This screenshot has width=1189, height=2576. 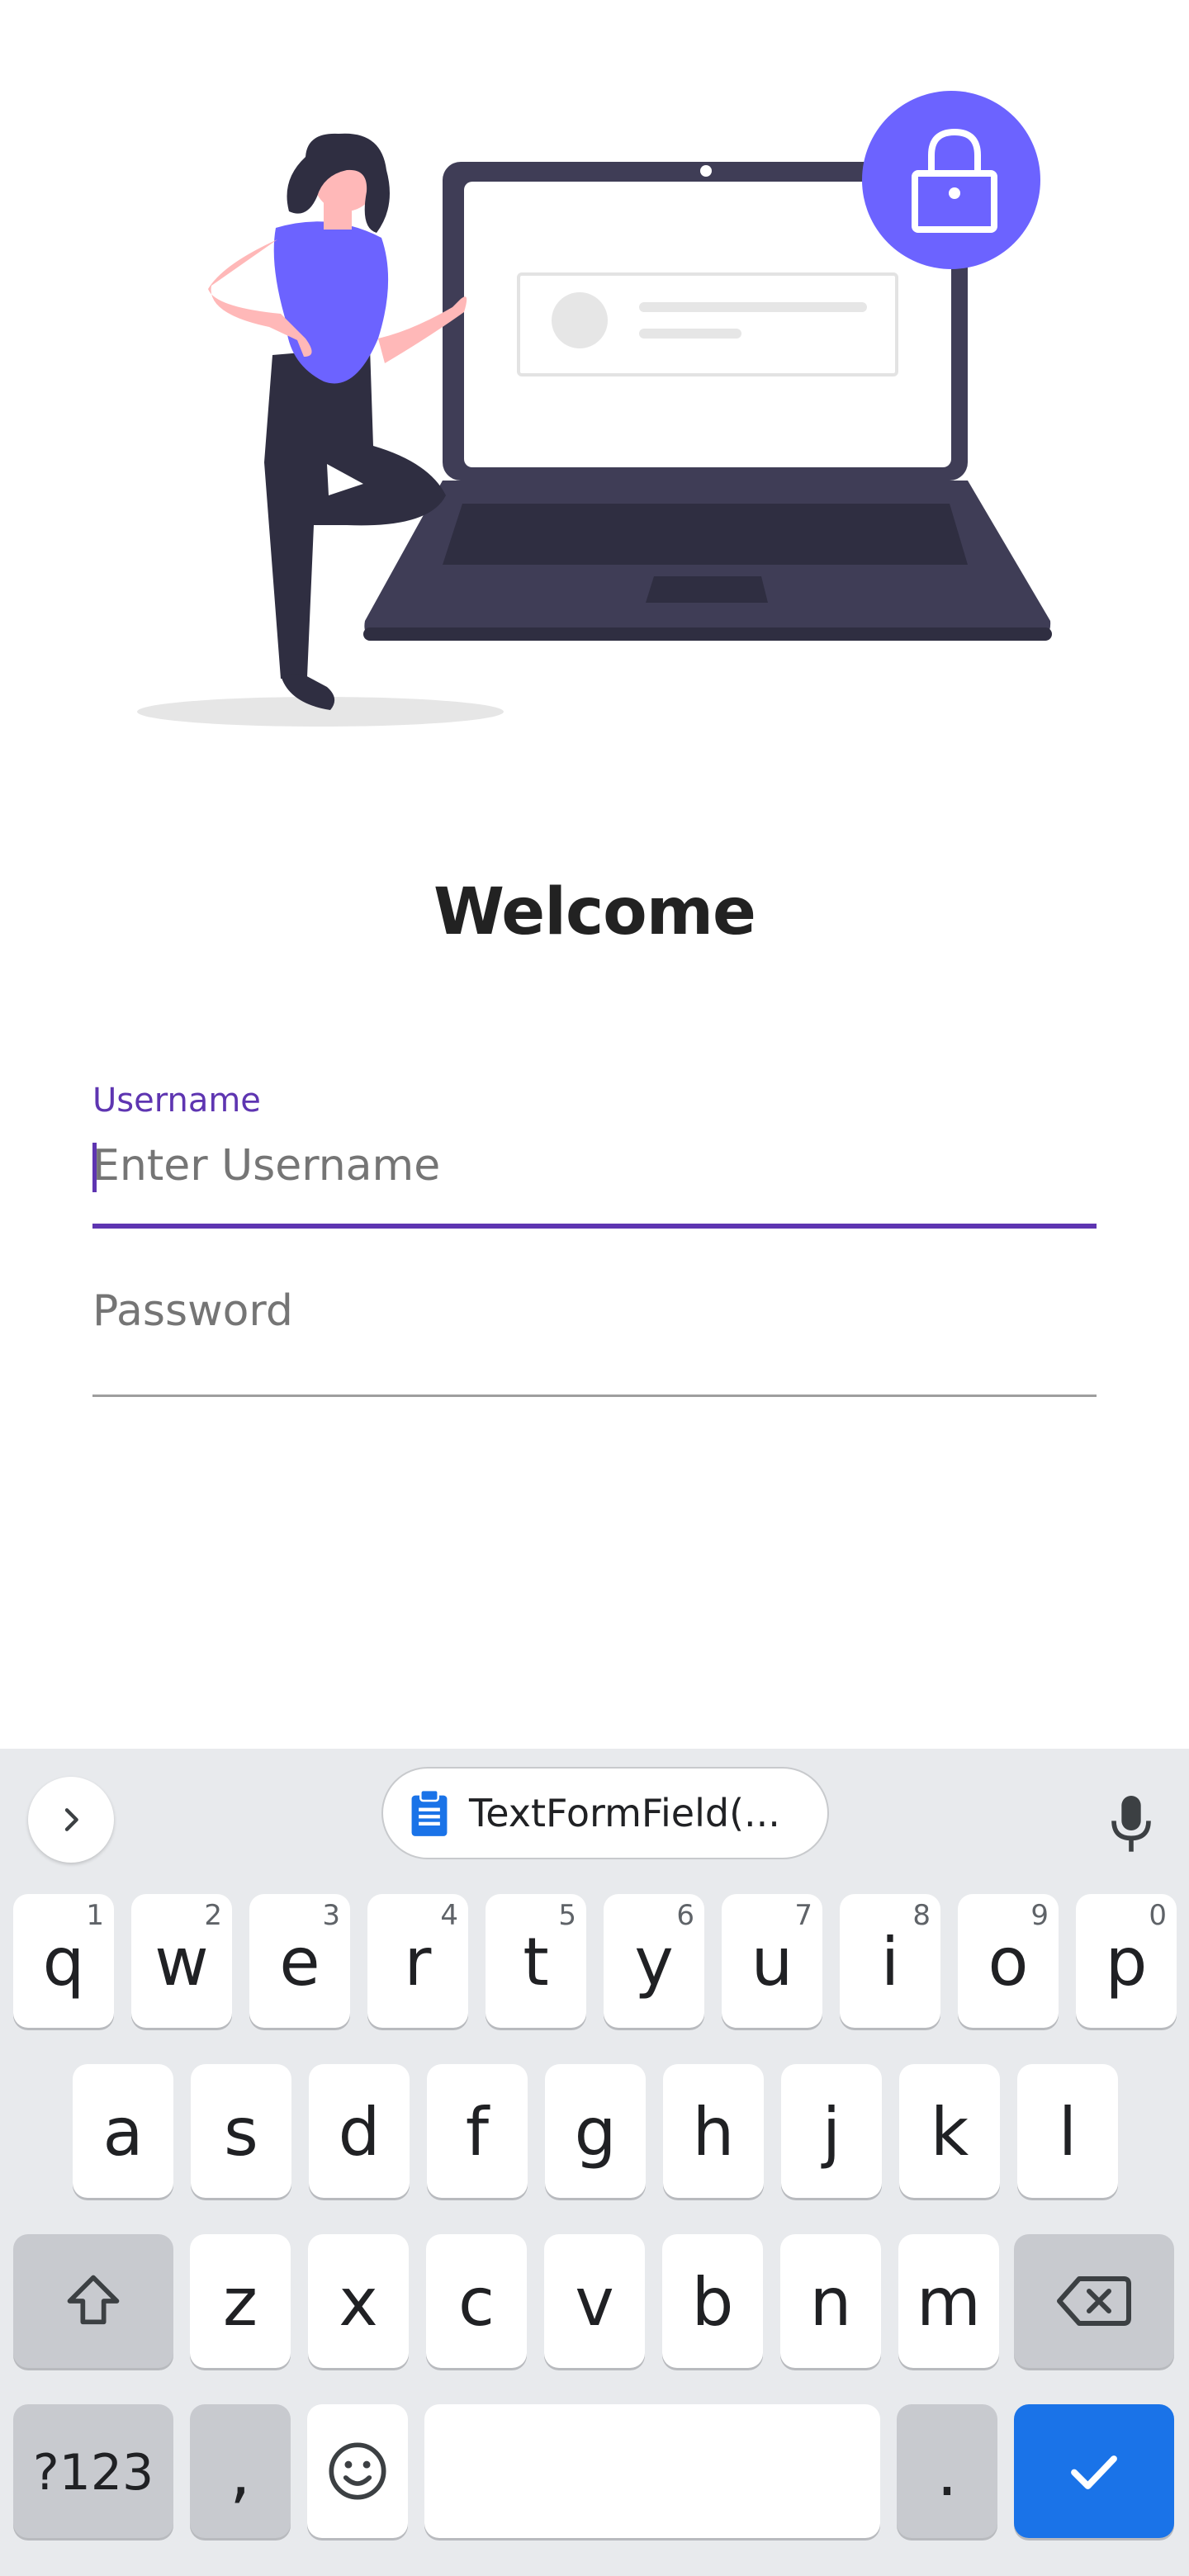 I want to click on key-hint: 6, so click(x=685, y=1915).